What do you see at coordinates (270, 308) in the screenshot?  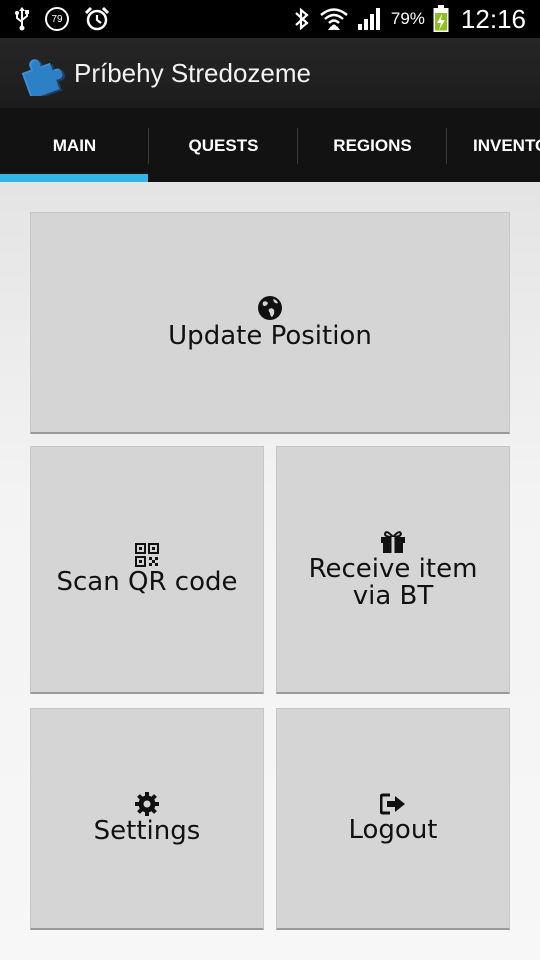 I see `globe-icon` at bounding box center [270, 308].